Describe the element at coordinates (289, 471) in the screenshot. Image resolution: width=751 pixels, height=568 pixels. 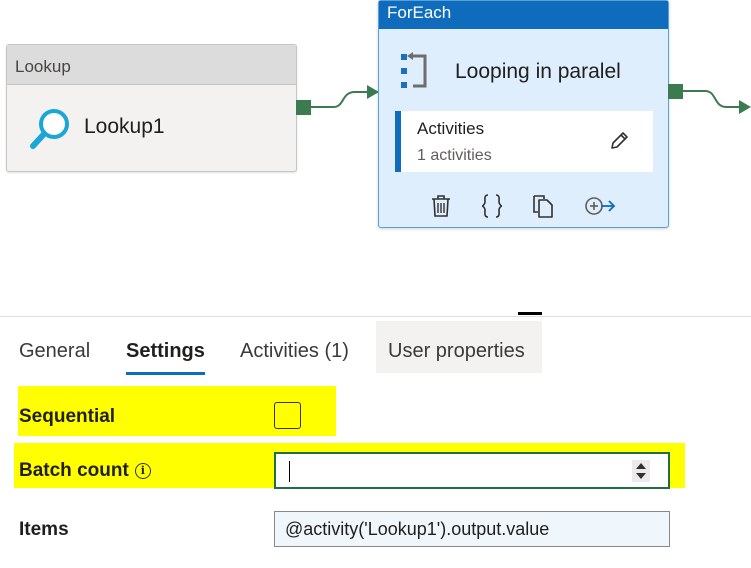
I see `text-cursor` at that location.